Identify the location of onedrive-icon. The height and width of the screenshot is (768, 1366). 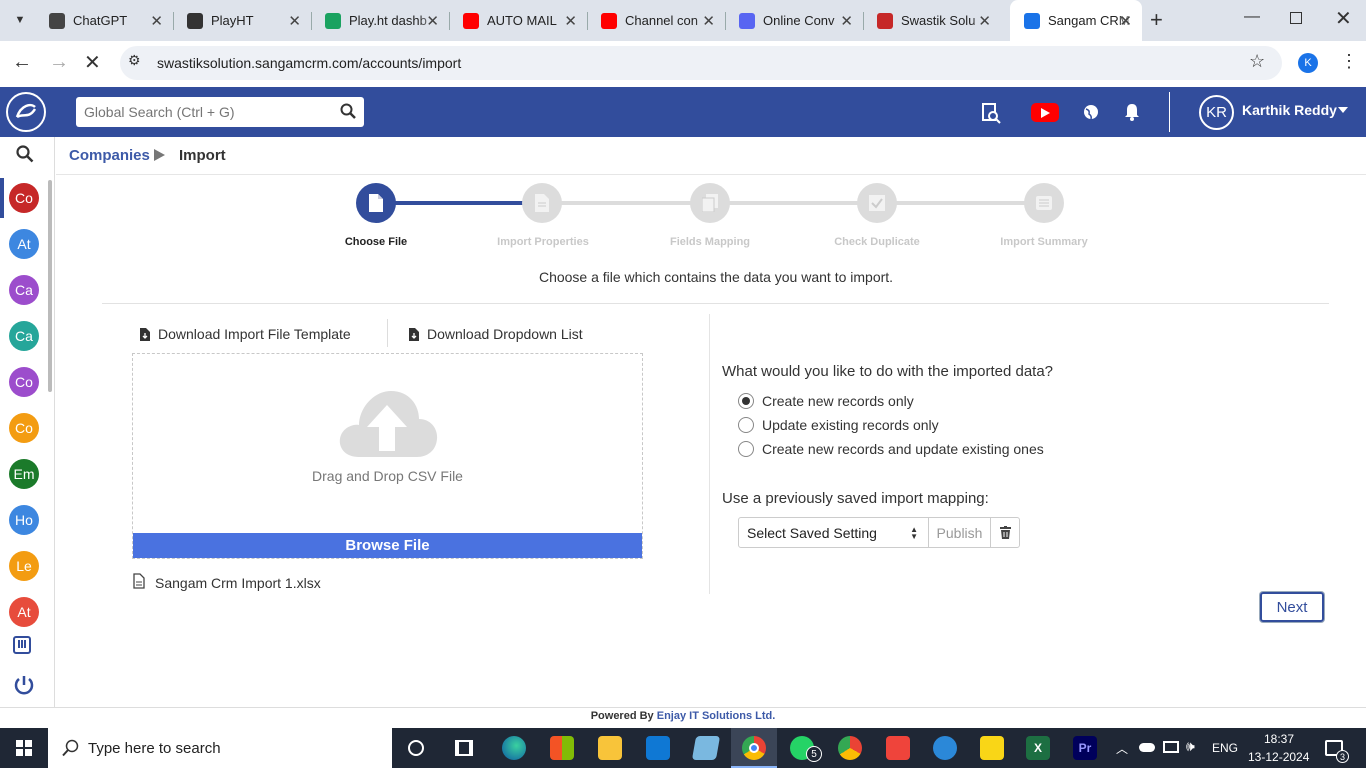
(1147, 747).